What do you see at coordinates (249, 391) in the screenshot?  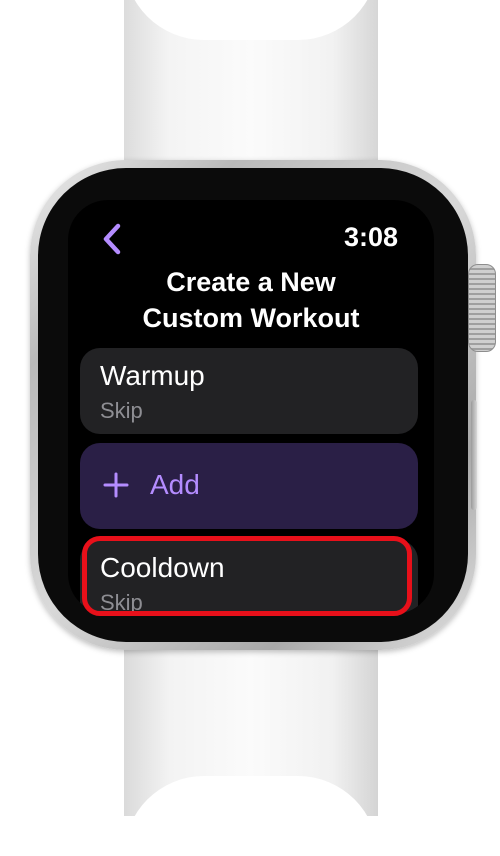 I see `warmup-row: Warmup Skip` at bounding box center [249, 391].